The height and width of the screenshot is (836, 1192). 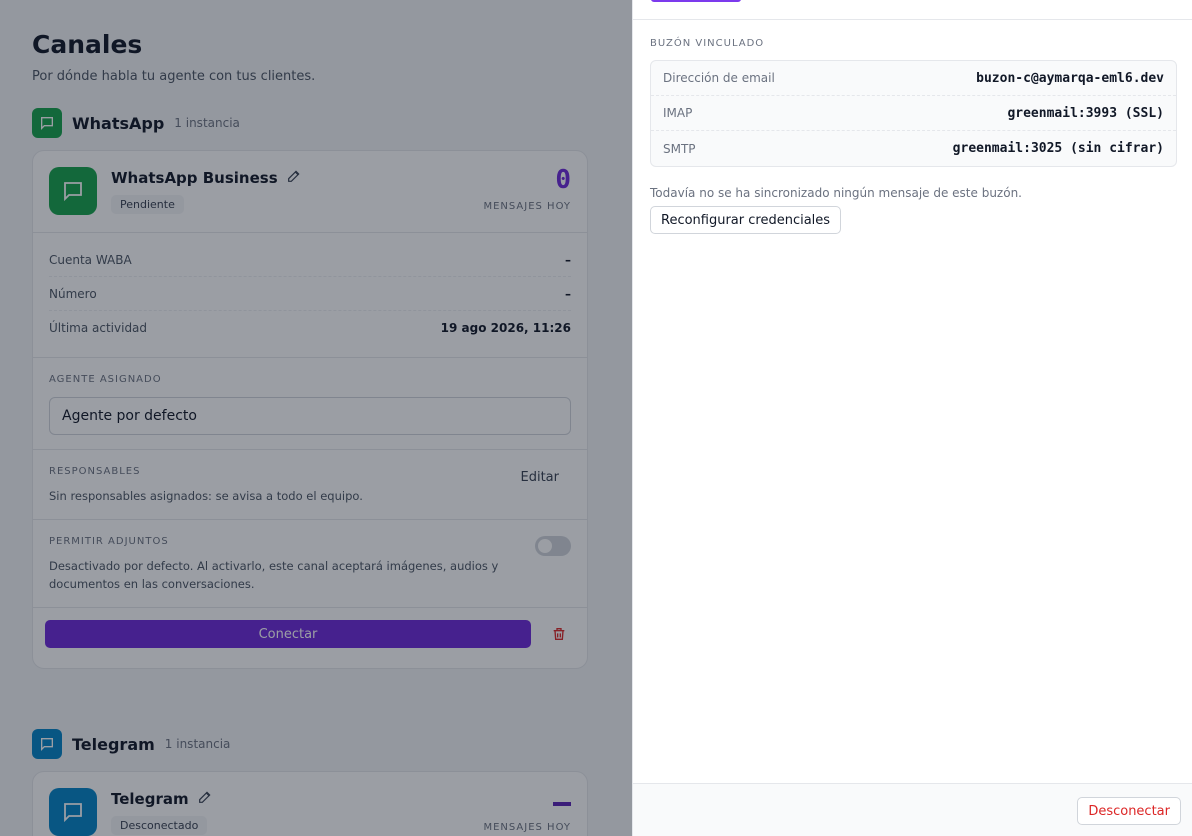 What do you see at coordinates (912, 809) in the screenshot?
I see `drawer-footer: Desconectar` at bounding box center [912, 809].